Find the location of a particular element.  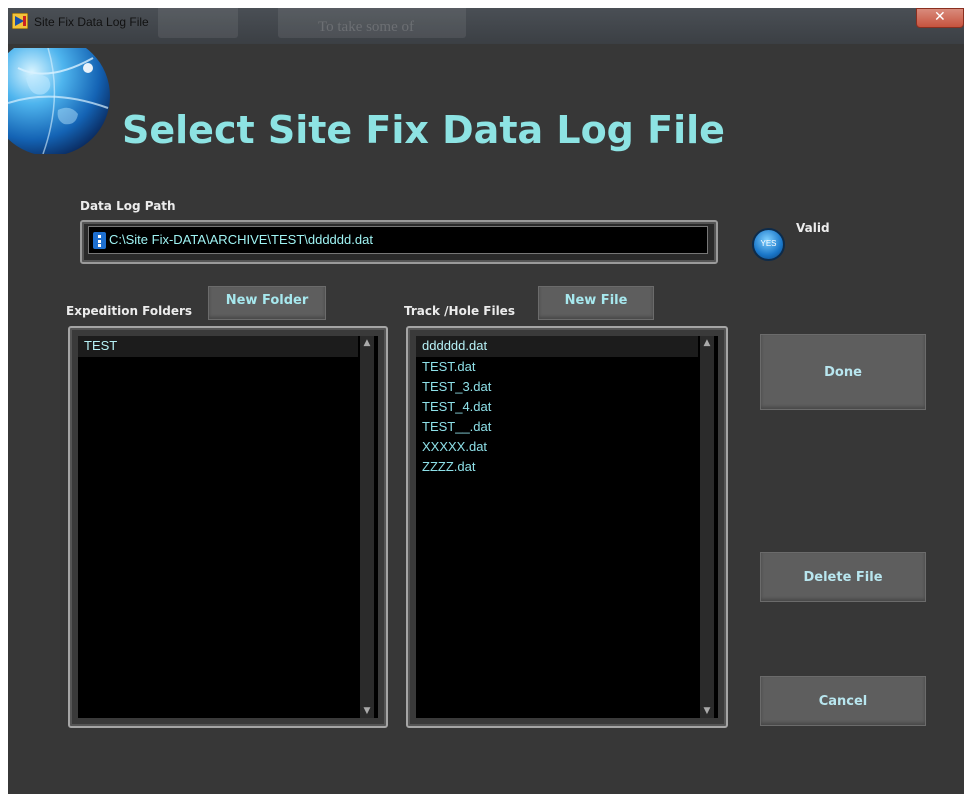

close-icon: ✕ is located at coordinates (940, 17).